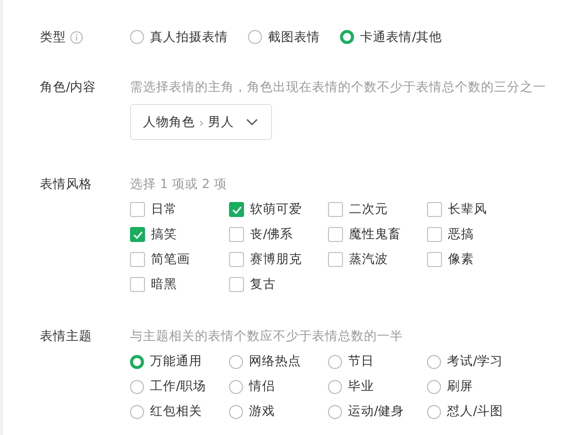  What do you see at coordinates (476, 361) in the screenshot?
I see `radio-option: 考试/学习` at bounding box center [476, 361].